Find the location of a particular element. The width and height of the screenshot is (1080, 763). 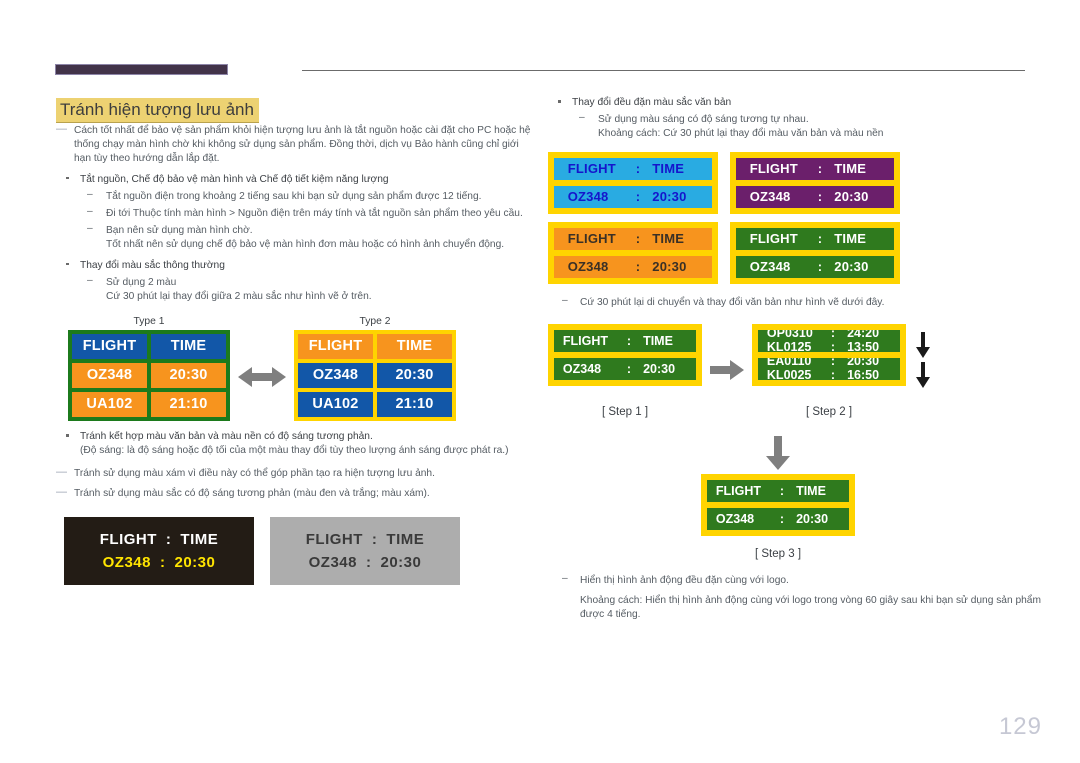

cell-time-1: 21:10 is located at coordinates (414, 405).